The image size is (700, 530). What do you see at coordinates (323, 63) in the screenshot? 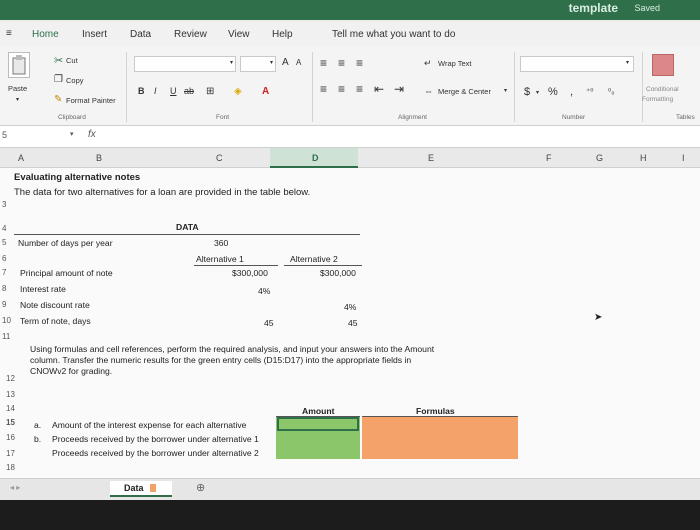
I see `align-top-icon: ≡` at bounding box center [323, 63].